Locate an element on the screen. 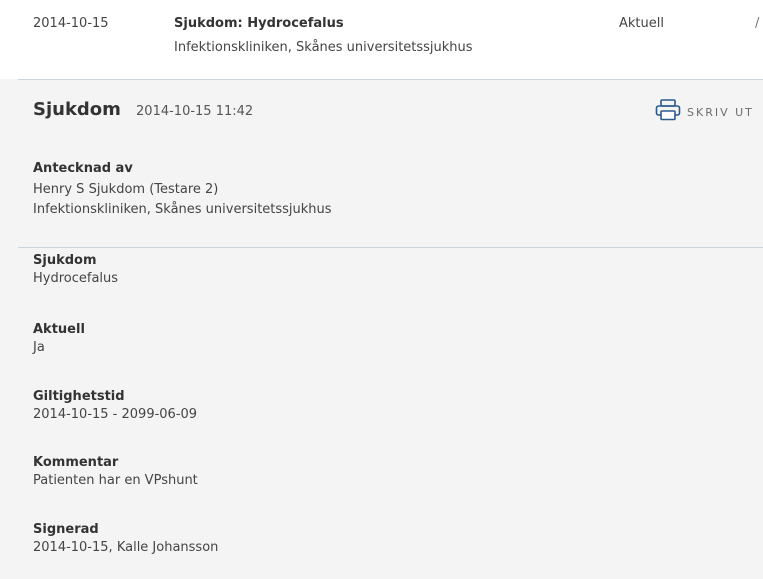  row-status: Aktuell is located at coordinates (641, 23).